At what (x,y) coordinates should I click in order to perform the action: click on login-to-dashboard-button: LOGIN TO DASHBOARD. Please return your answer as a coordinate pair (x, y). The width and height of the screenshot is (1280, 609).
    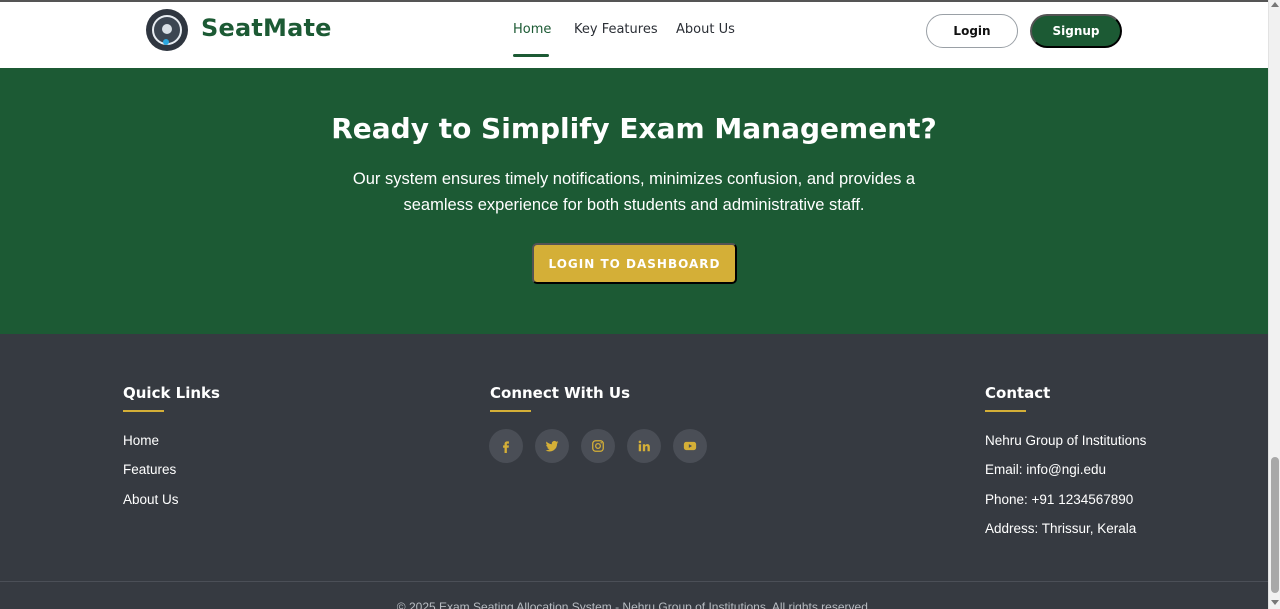
    Looking at the image, I should click on (634, 263).